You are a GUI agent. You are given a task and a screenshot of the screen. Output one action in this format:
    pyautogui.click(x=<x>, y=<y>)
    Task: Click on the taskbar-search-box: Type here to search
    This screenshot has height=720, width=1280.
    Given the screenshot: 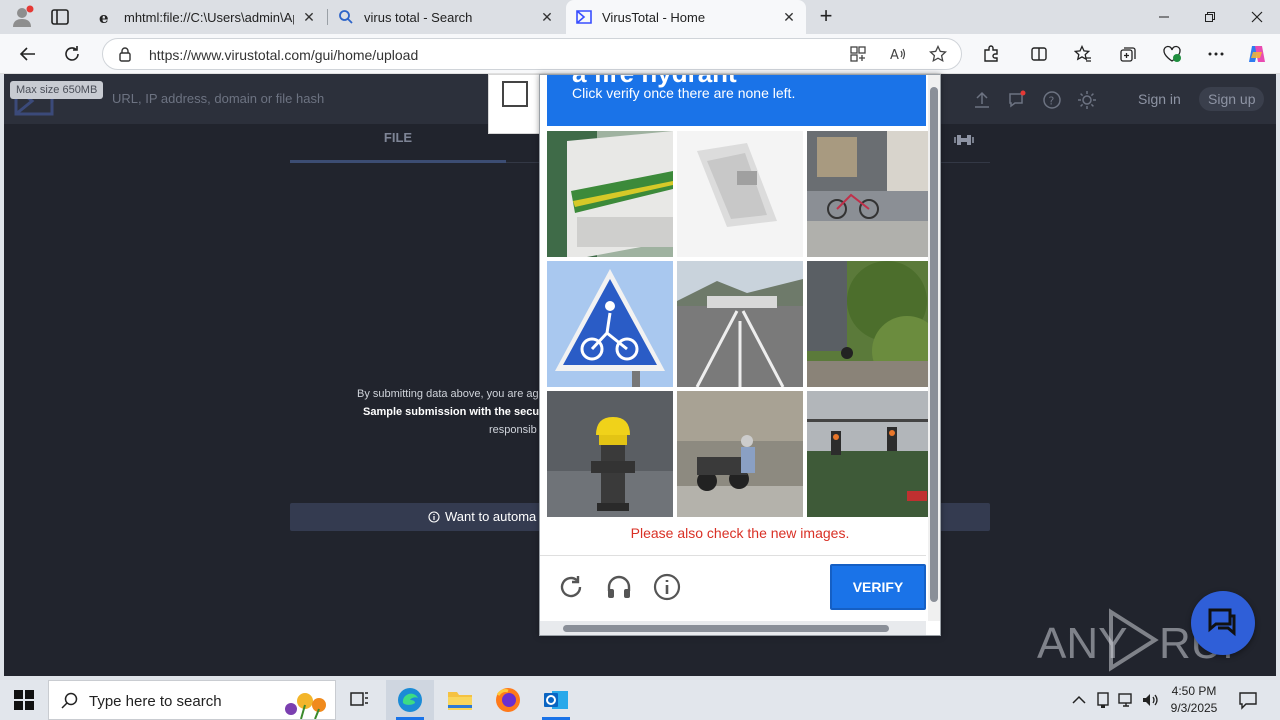 What is the action you would take?
    pyautogui.click(x=192, y=700)
    